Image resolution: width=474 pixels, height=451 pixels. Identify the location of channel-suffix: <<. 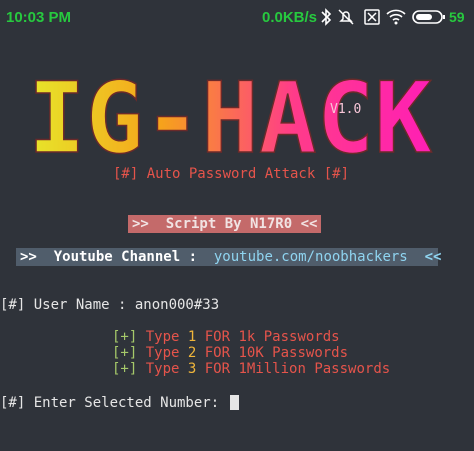
(424, 257).